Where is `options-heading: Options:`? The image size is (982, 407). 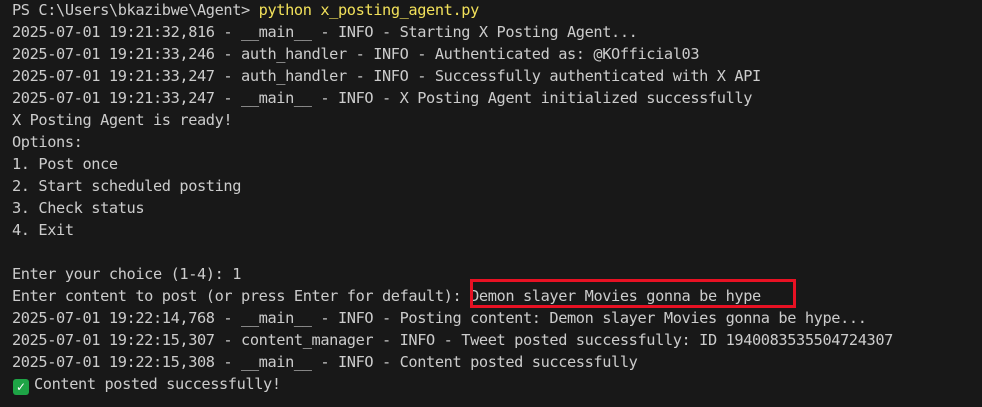
options-heading: Options: is located at coordinates (47, 142).